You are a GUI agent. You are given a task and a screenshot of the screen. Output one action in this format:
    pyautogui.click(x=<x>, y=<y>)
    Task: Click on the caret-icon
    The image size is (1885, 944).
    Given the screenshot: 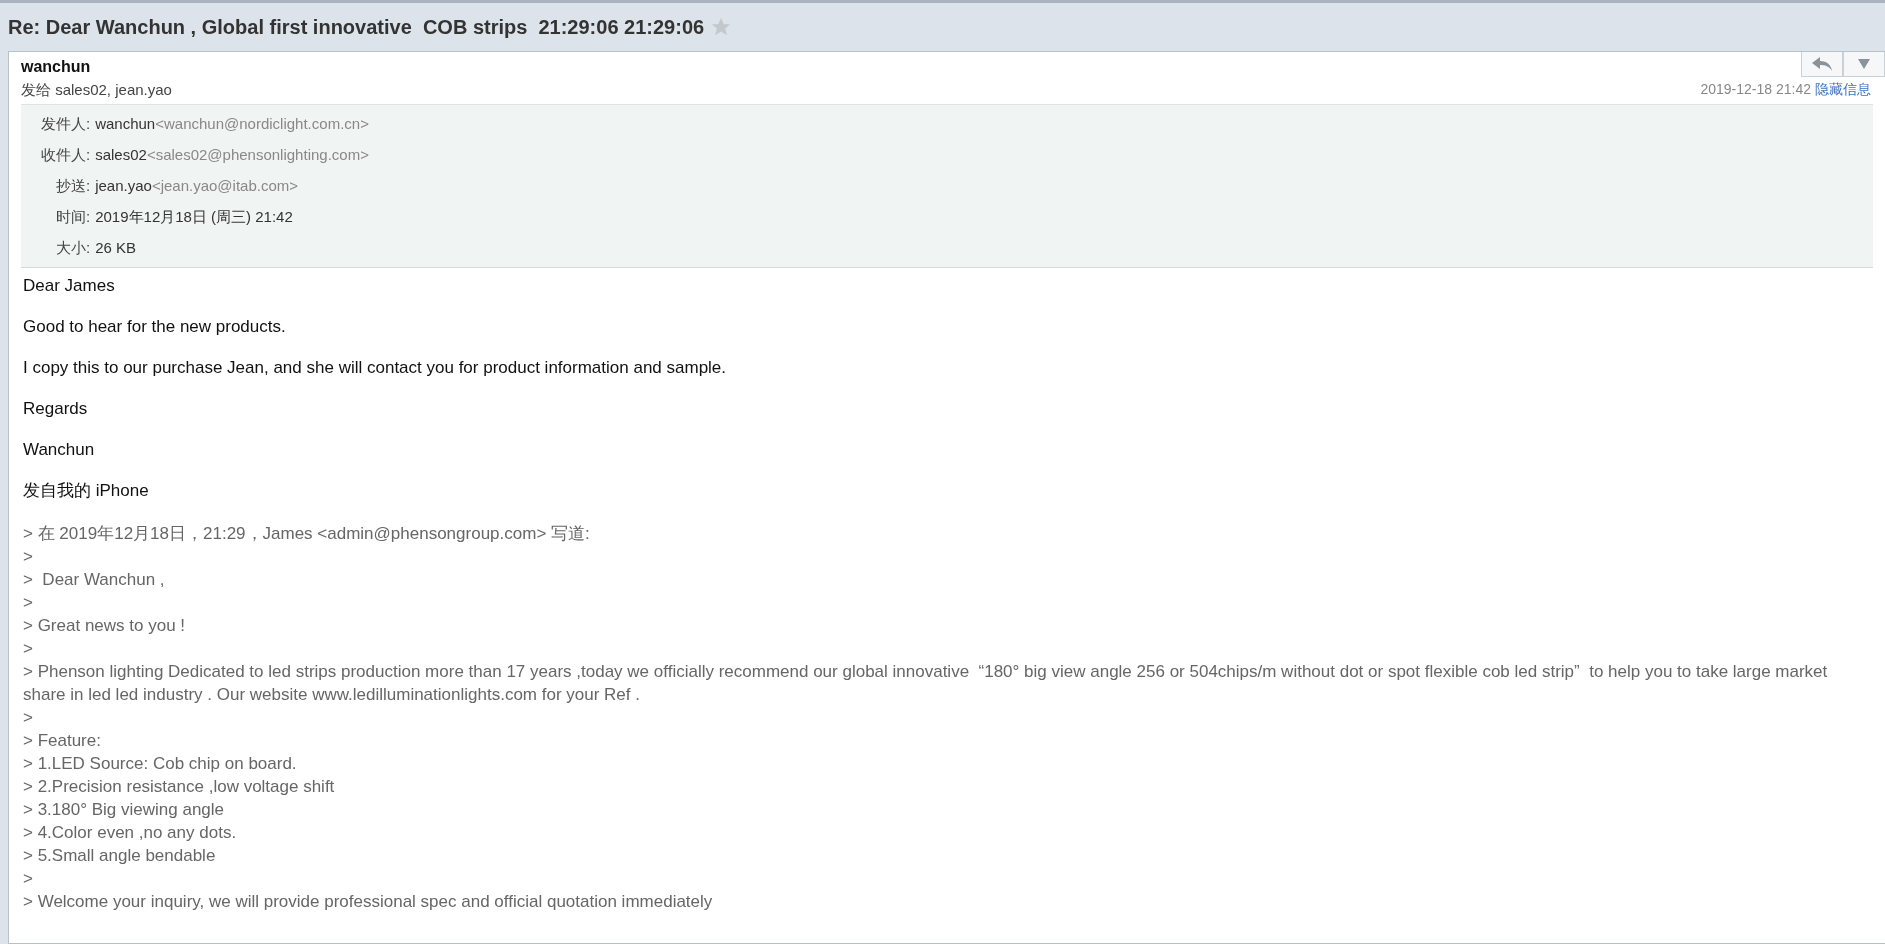 What is the action you would take?
    pyautogui.click(x=1864, y=64)
    